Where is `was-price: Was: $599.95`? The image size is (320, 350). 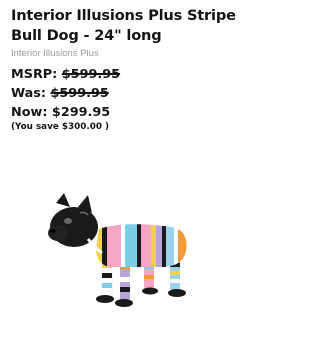 was-price: Was: $599.95 is located at coordinates (60, 93).